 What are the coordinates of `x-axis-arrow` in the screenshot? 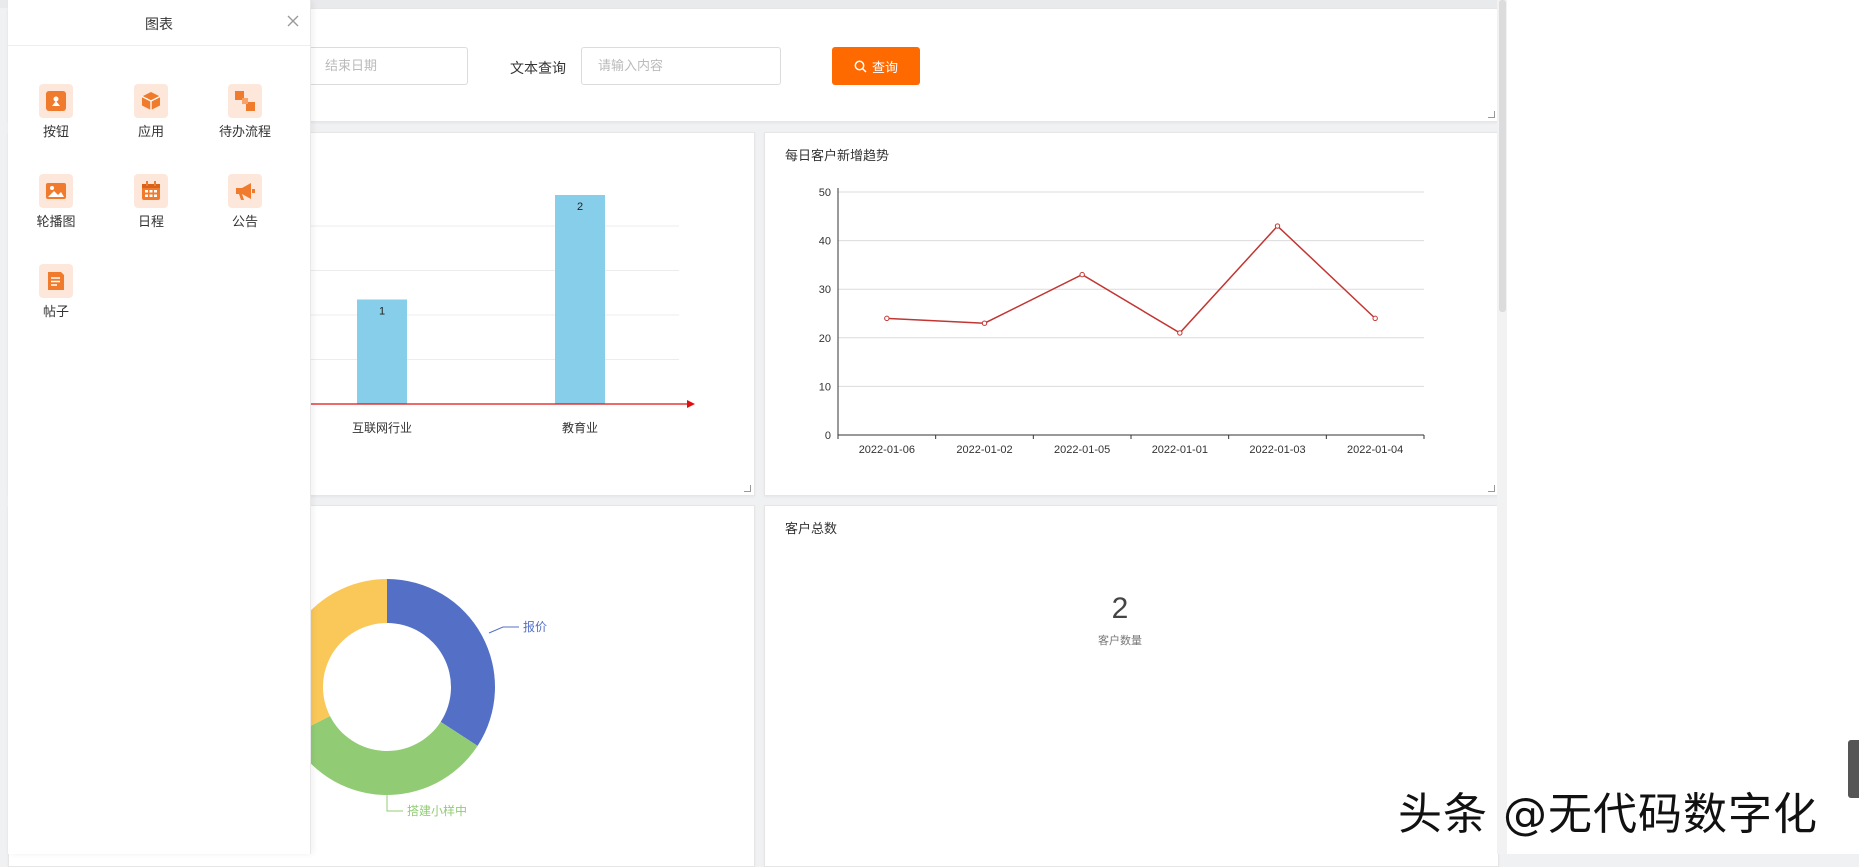 It's located at (691, 404).